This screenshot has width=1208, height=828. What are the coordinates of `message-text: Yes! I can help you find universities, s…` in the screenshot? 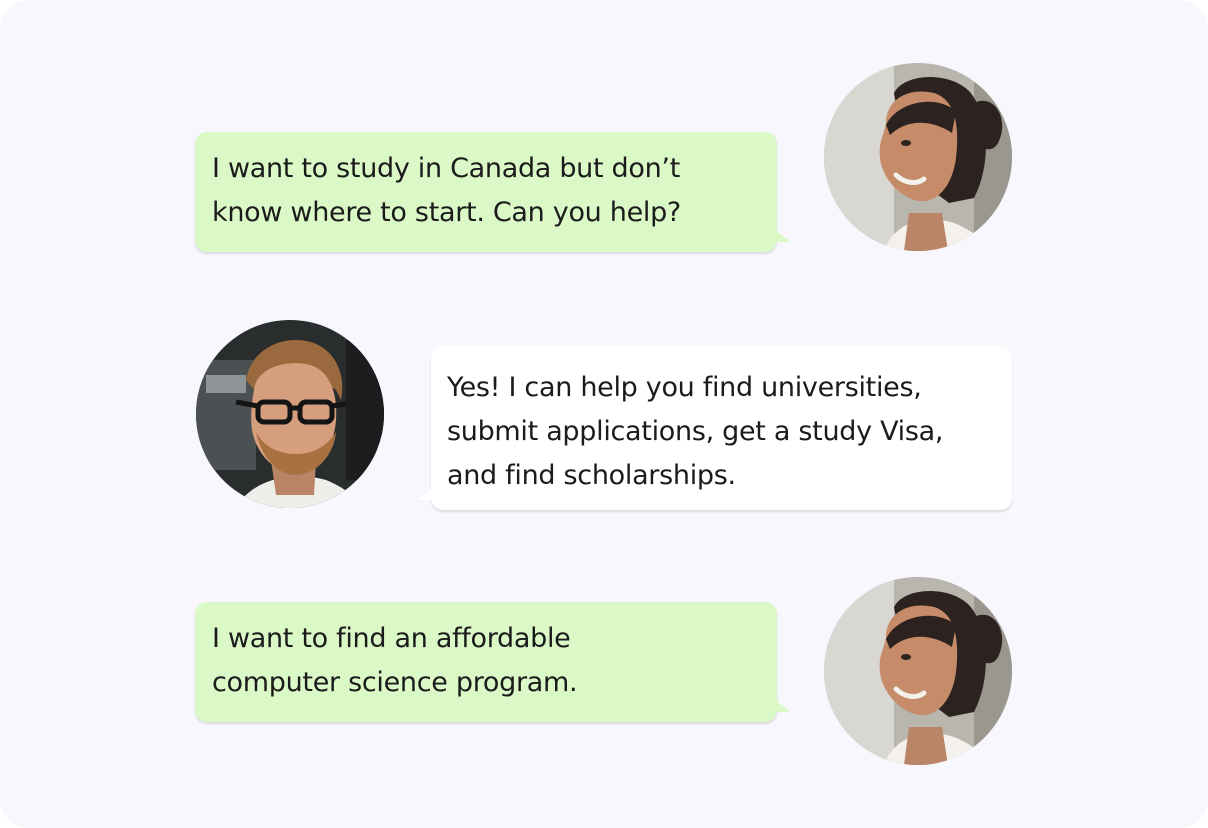 It's located at (695, 431).